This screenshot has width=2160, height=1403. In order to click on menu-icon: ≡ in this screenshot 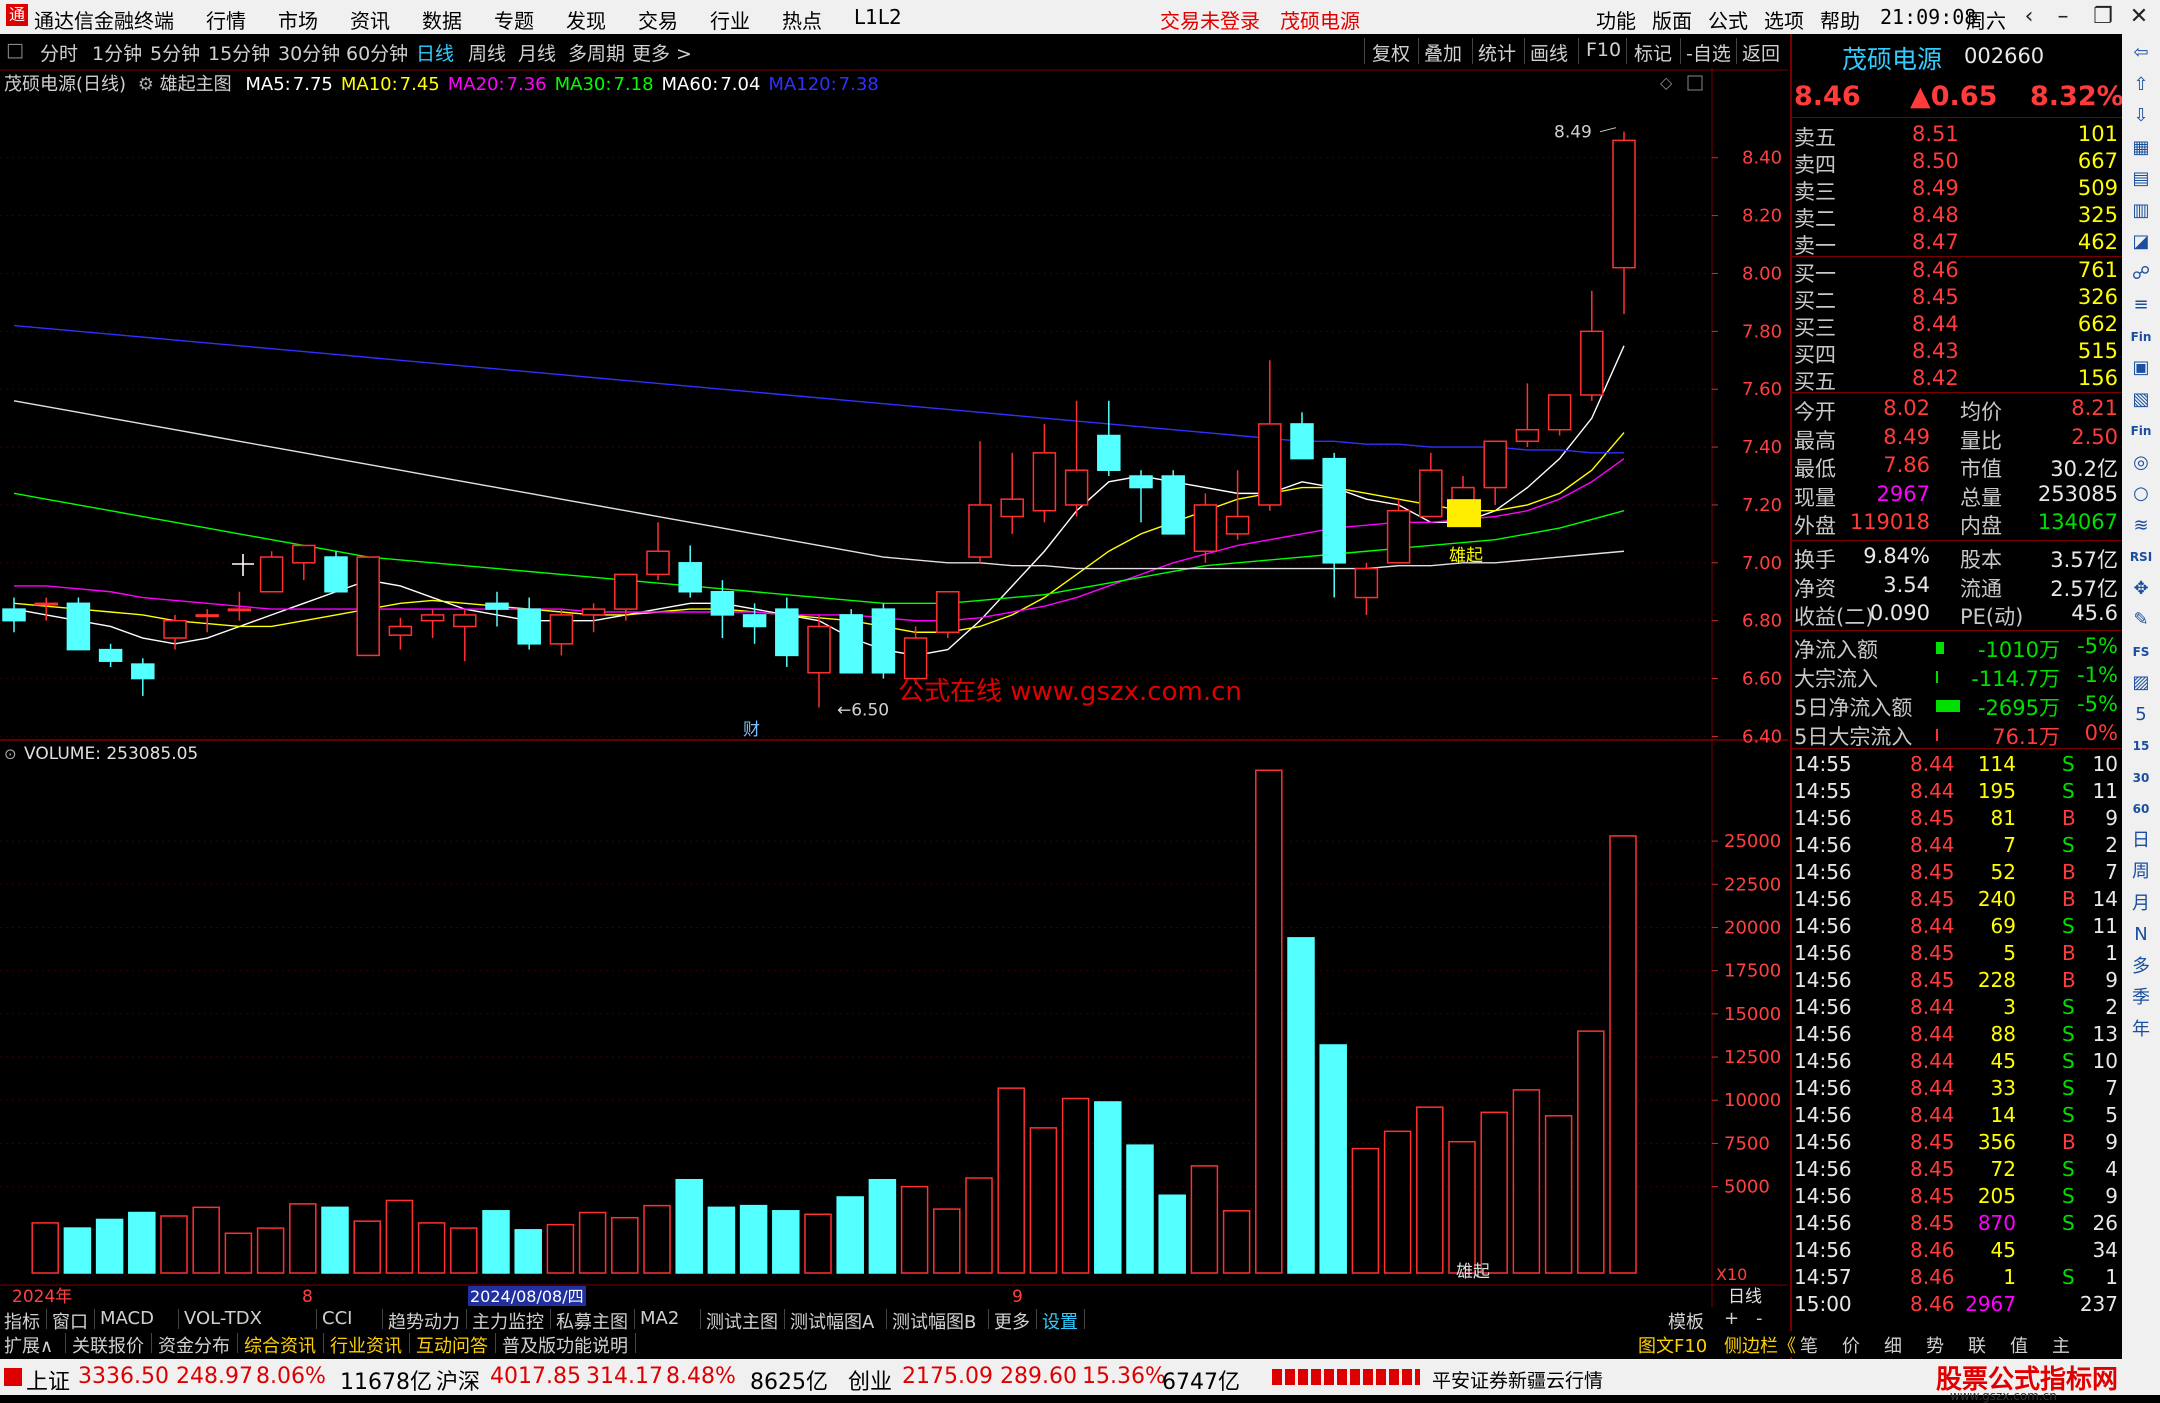, I will do `click(2141, 305)`.